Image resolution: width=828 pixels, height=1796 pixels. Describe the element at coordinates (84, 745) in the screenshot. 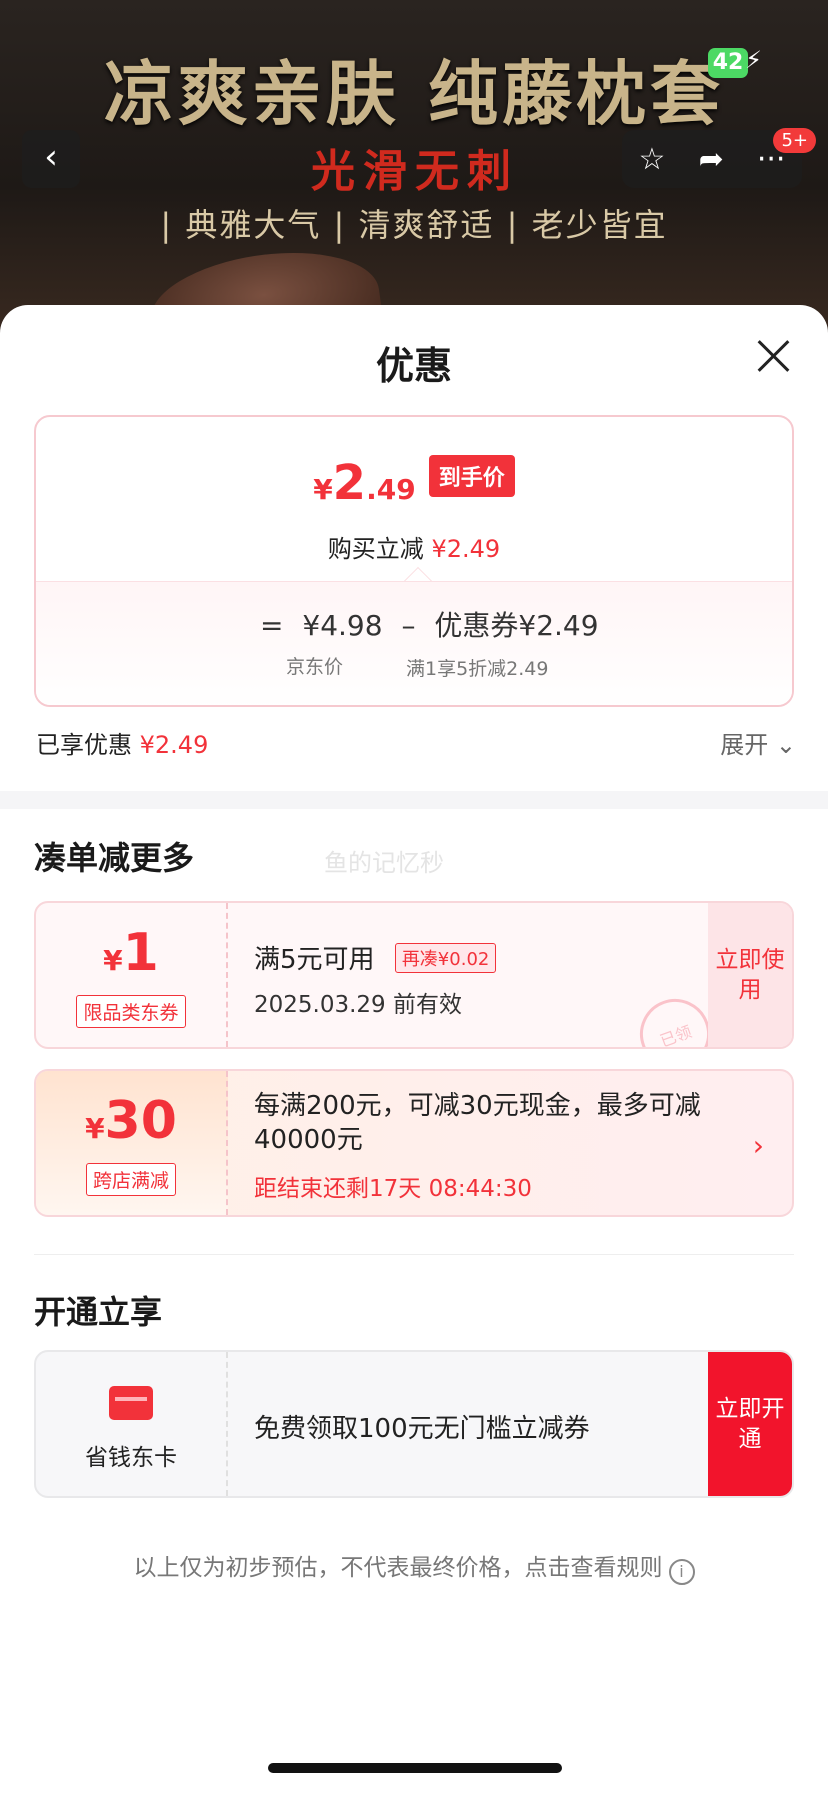

I see `enjoyed-label: 已享优惠` at that location.